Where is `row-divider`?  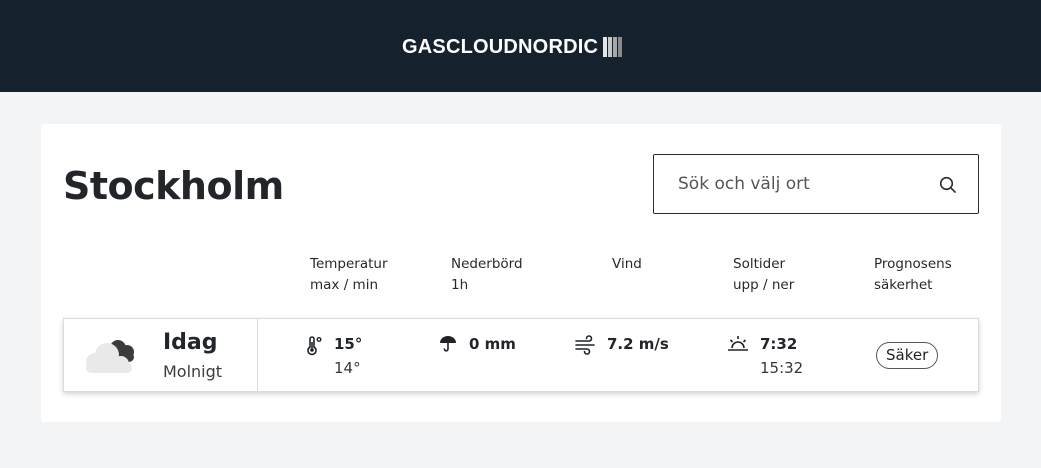
row-divider is located at coordinates (257, 355).